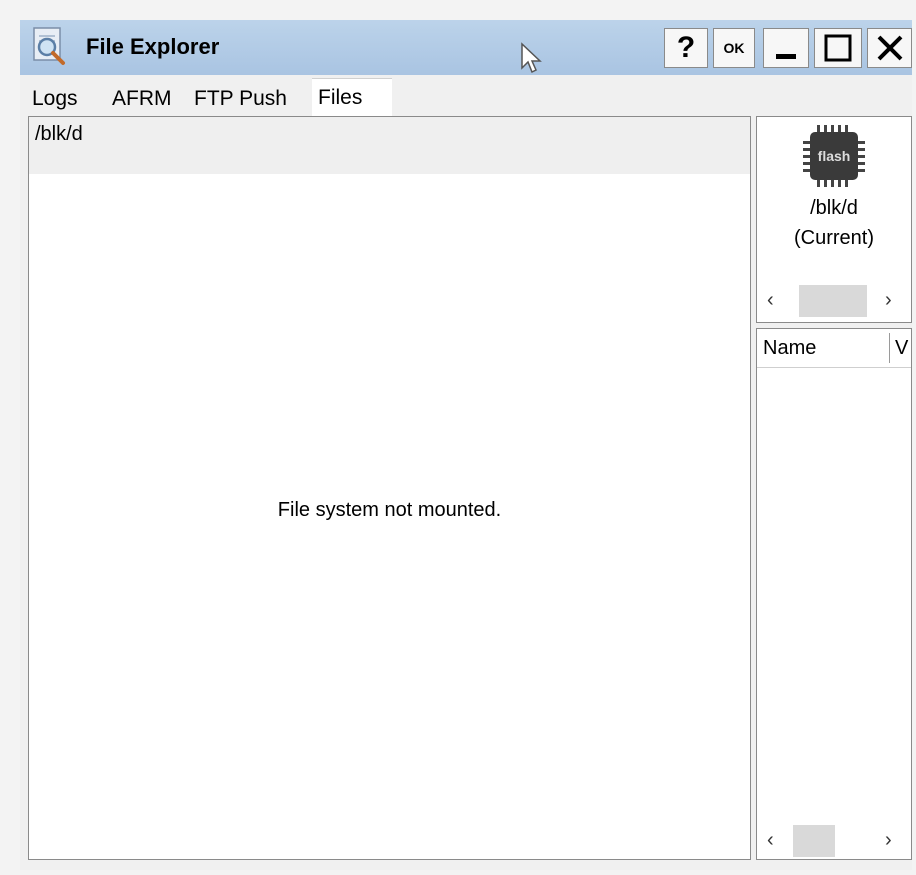 This screenshot has width=916, height=875. Describe the element at coordinates (153, 46) in the screenshot. I see `window-title: File Explorer` at that location.